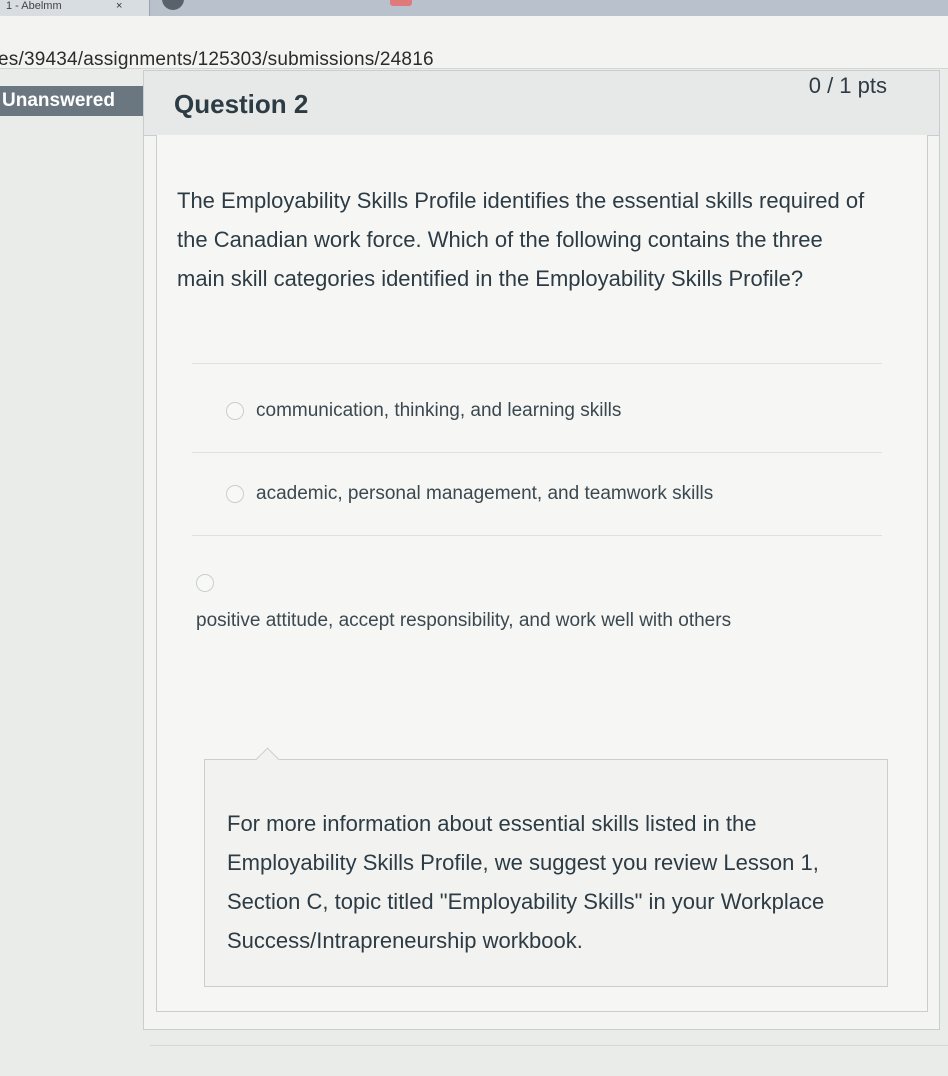 The width and height of the screenshot is (948, 1076). I want to click on feedback-pointer, so click(267, 759).